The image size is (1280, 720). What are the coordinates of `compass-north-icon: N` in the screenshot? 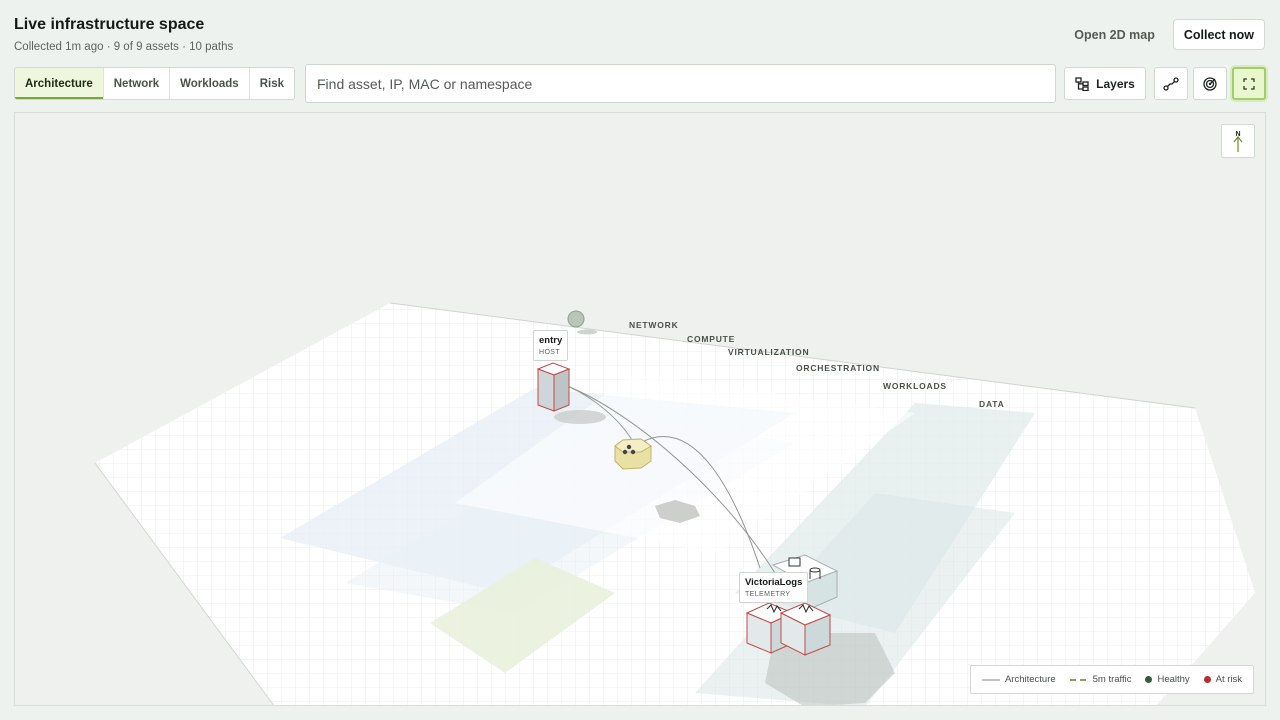 It's located at (1238, 141).